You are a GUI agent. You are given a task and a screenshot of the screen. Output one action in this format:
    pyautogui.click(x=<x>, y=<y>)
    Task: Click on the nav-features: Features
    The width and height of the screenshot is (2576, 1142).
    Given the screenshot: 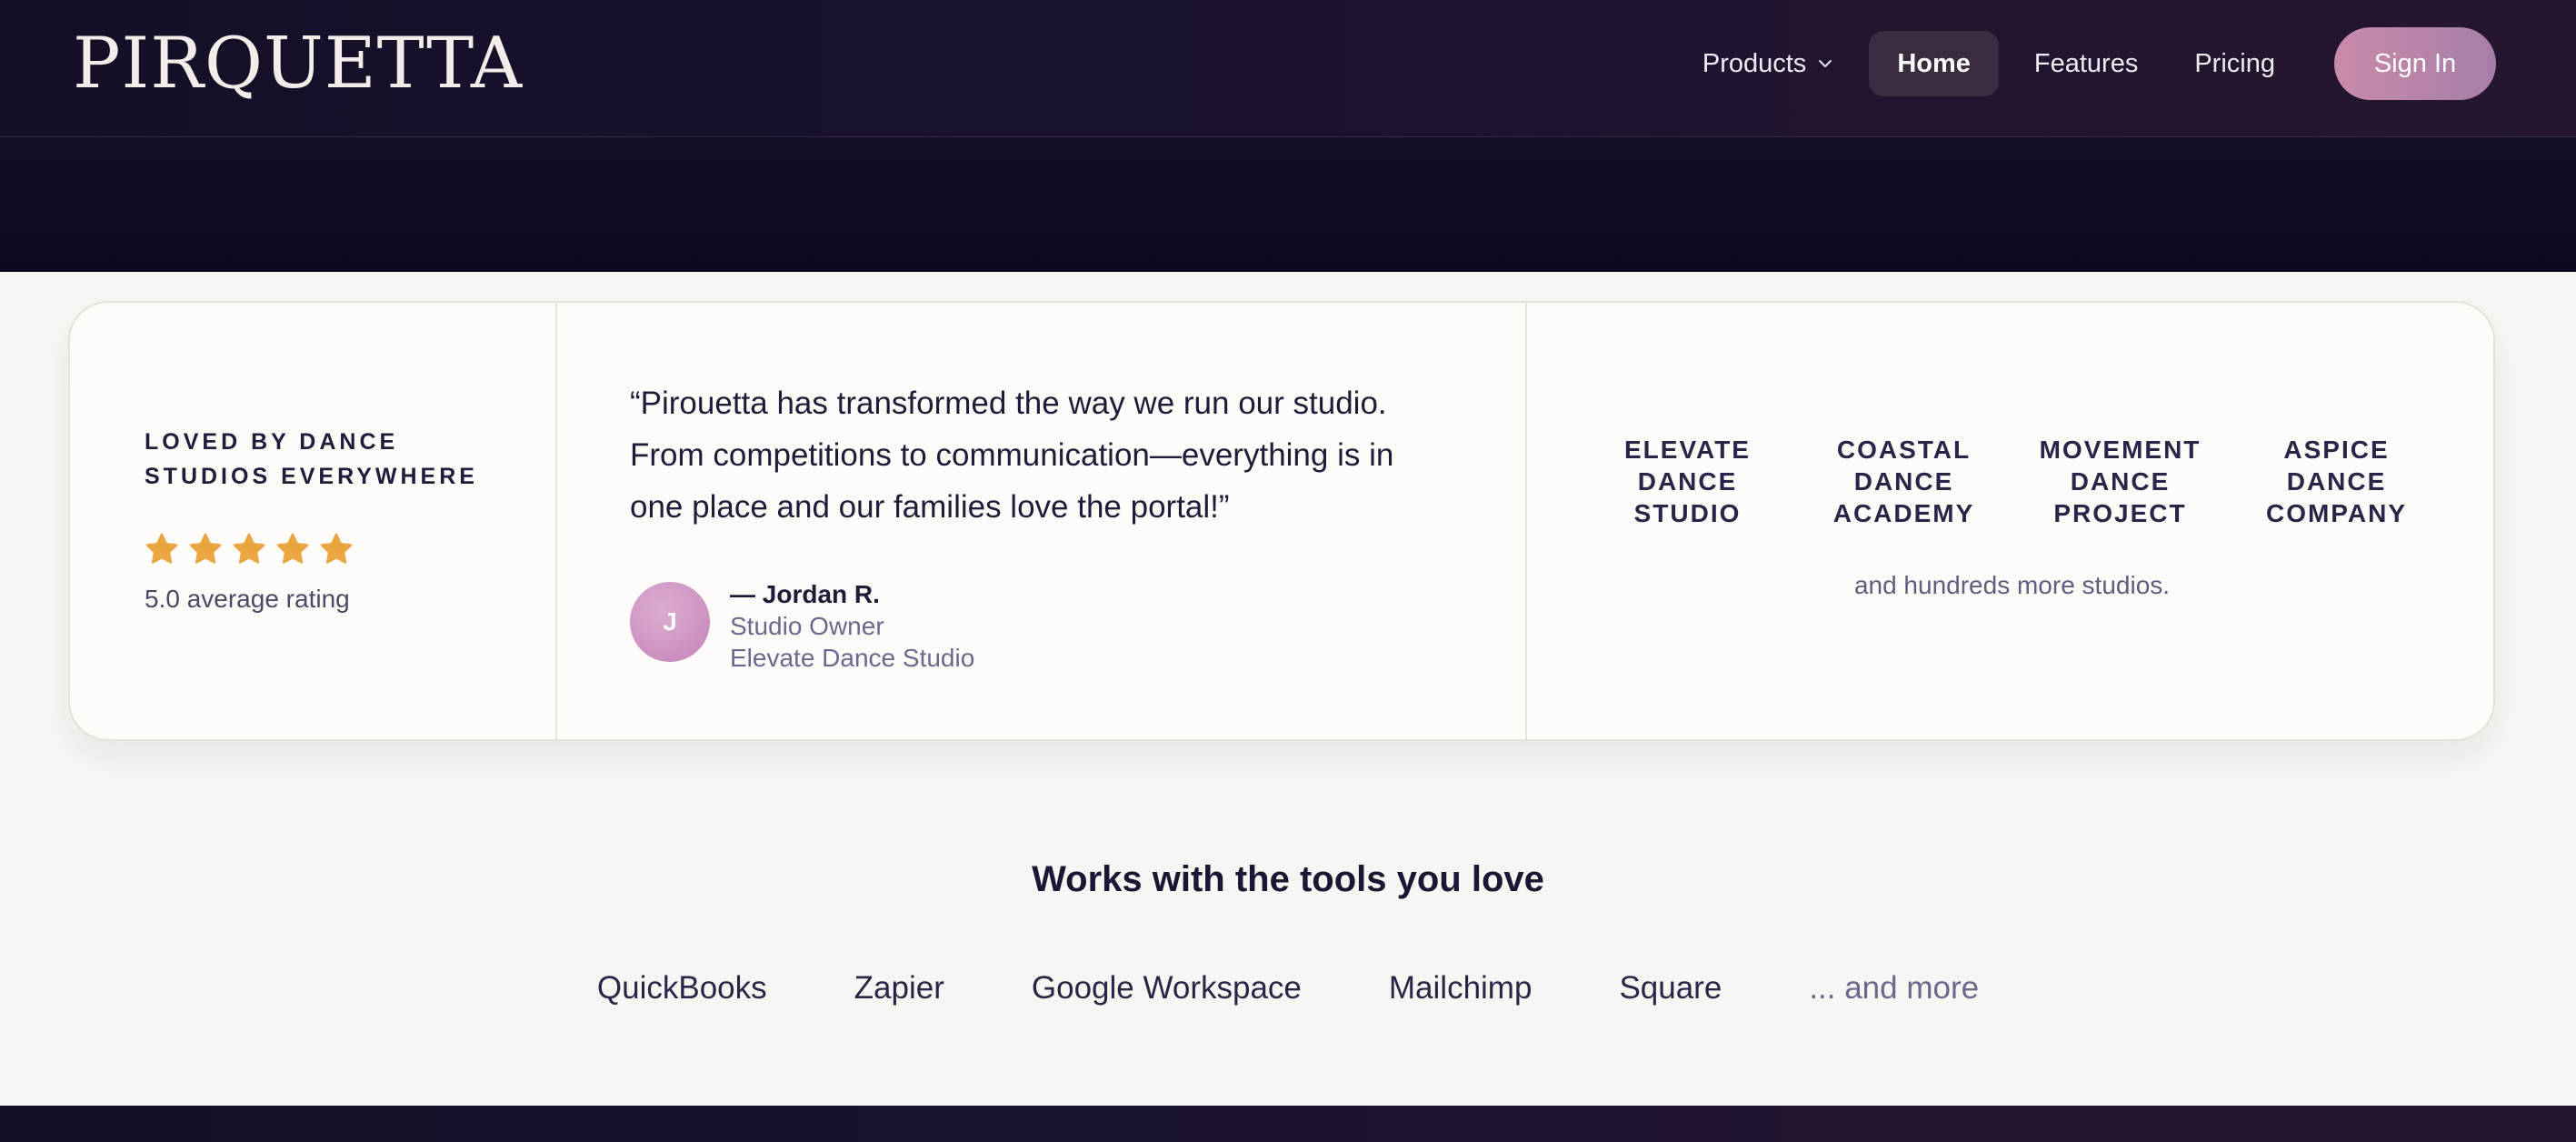 What is the action you would take?
    pyautogui.click(x=2086, y=63)
    